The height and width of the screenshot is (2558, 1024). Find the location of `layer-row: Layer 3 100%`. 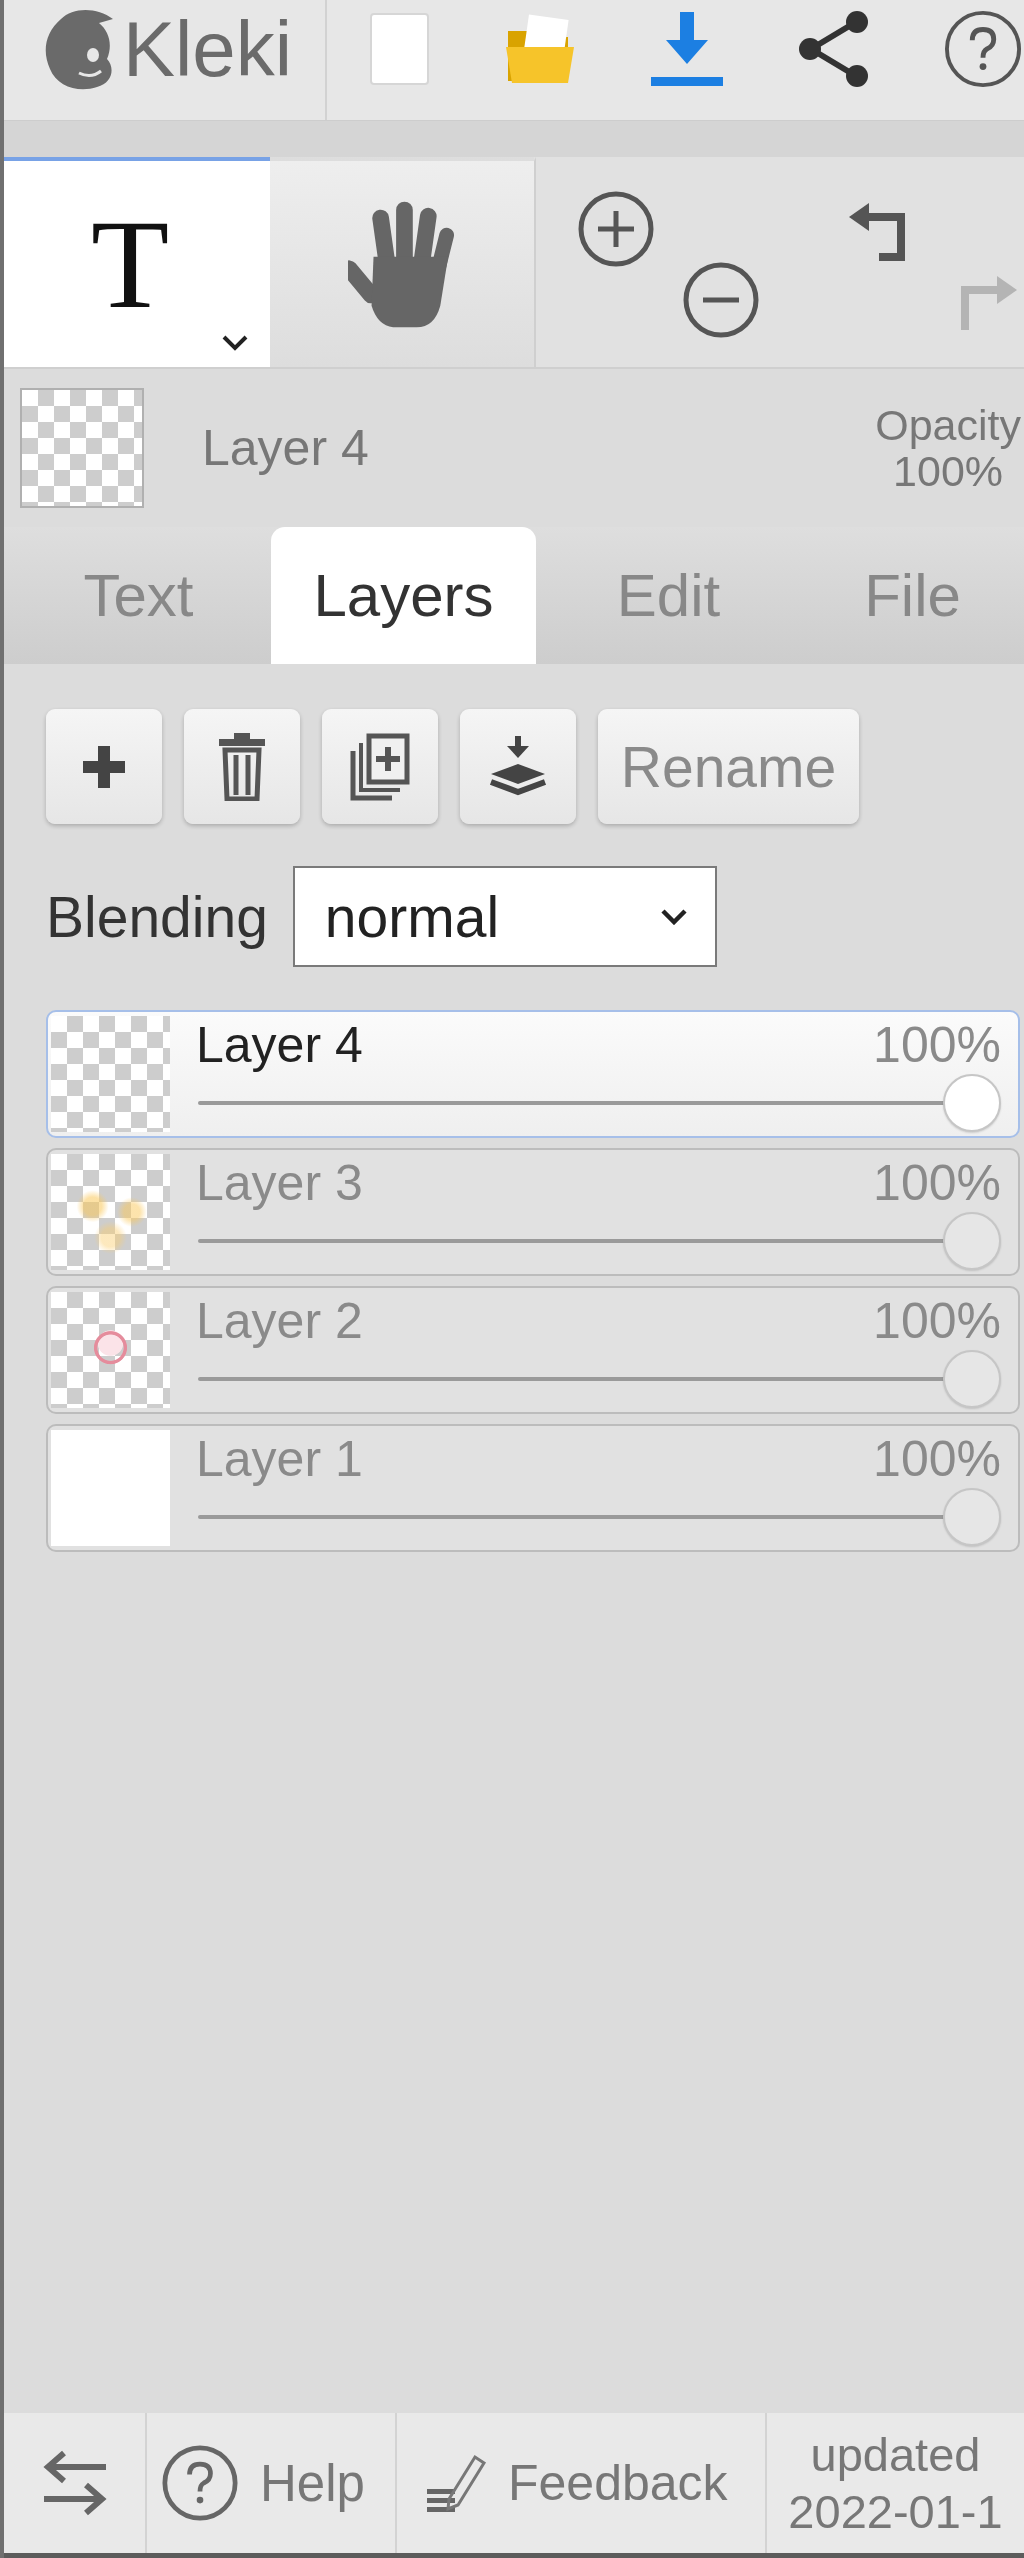

layer-row: Layer 3 100% is located at coordinates (533, 1212).